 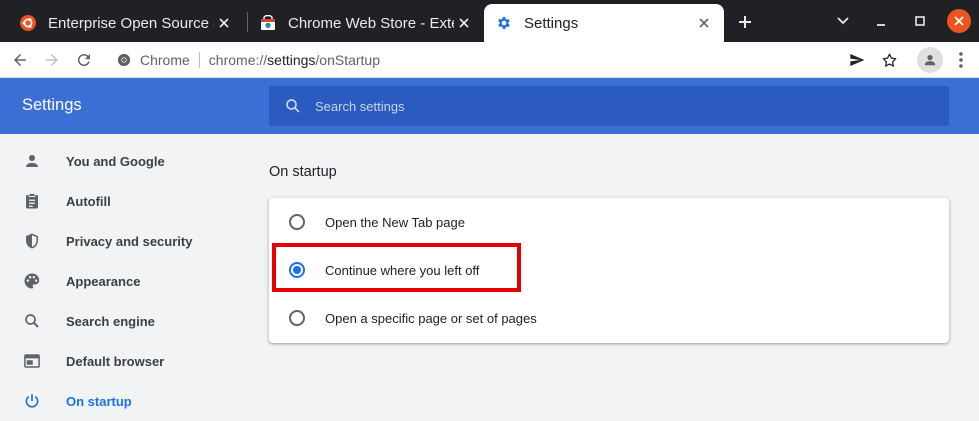 What do you see at coordinates (165, 60) in the screenshot?
I see `origin-chip: Chrome` at bounding box center [165, 60].